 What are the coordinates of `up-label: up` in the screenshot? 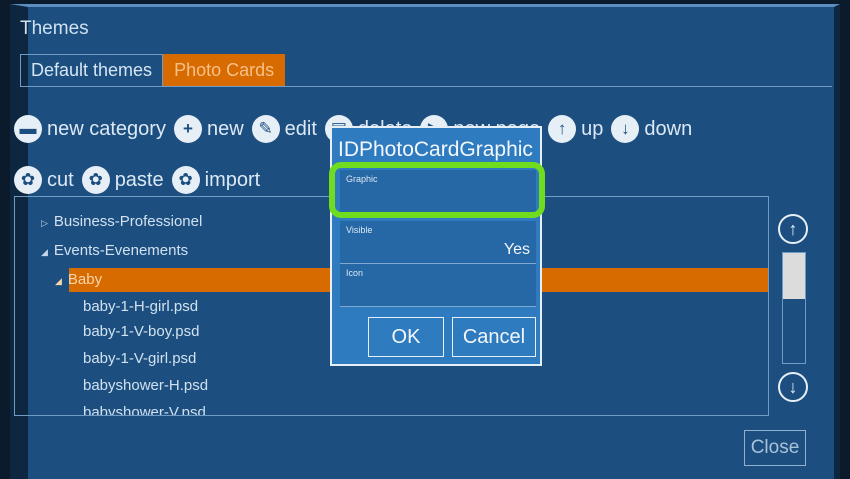 It's located at (592, 128).